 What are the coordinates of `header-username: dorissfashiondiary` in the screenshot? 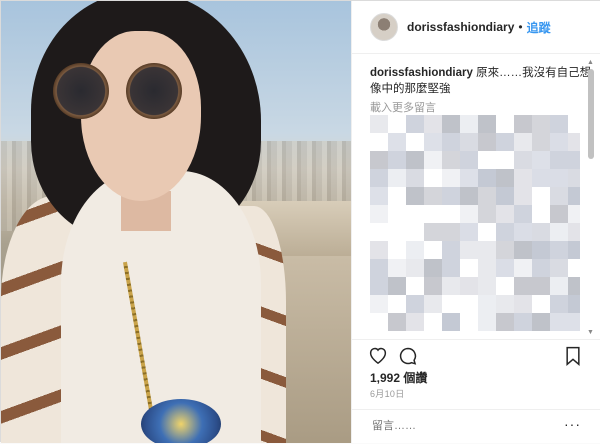 It's located at (460, 27).